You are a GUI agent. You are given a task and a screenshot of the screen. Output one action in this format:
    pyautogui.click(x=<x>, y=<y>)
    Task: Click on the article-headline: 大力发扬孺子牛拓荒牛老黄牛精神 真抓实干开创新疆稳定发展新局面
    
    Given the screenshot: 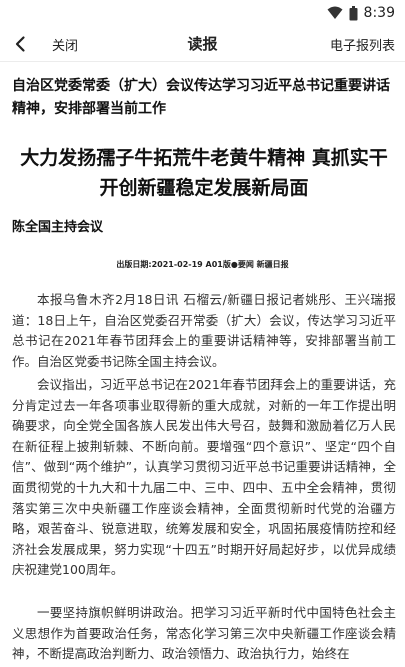 What is the action you would take?
    pyautogui.click(x=204, y=173)
    